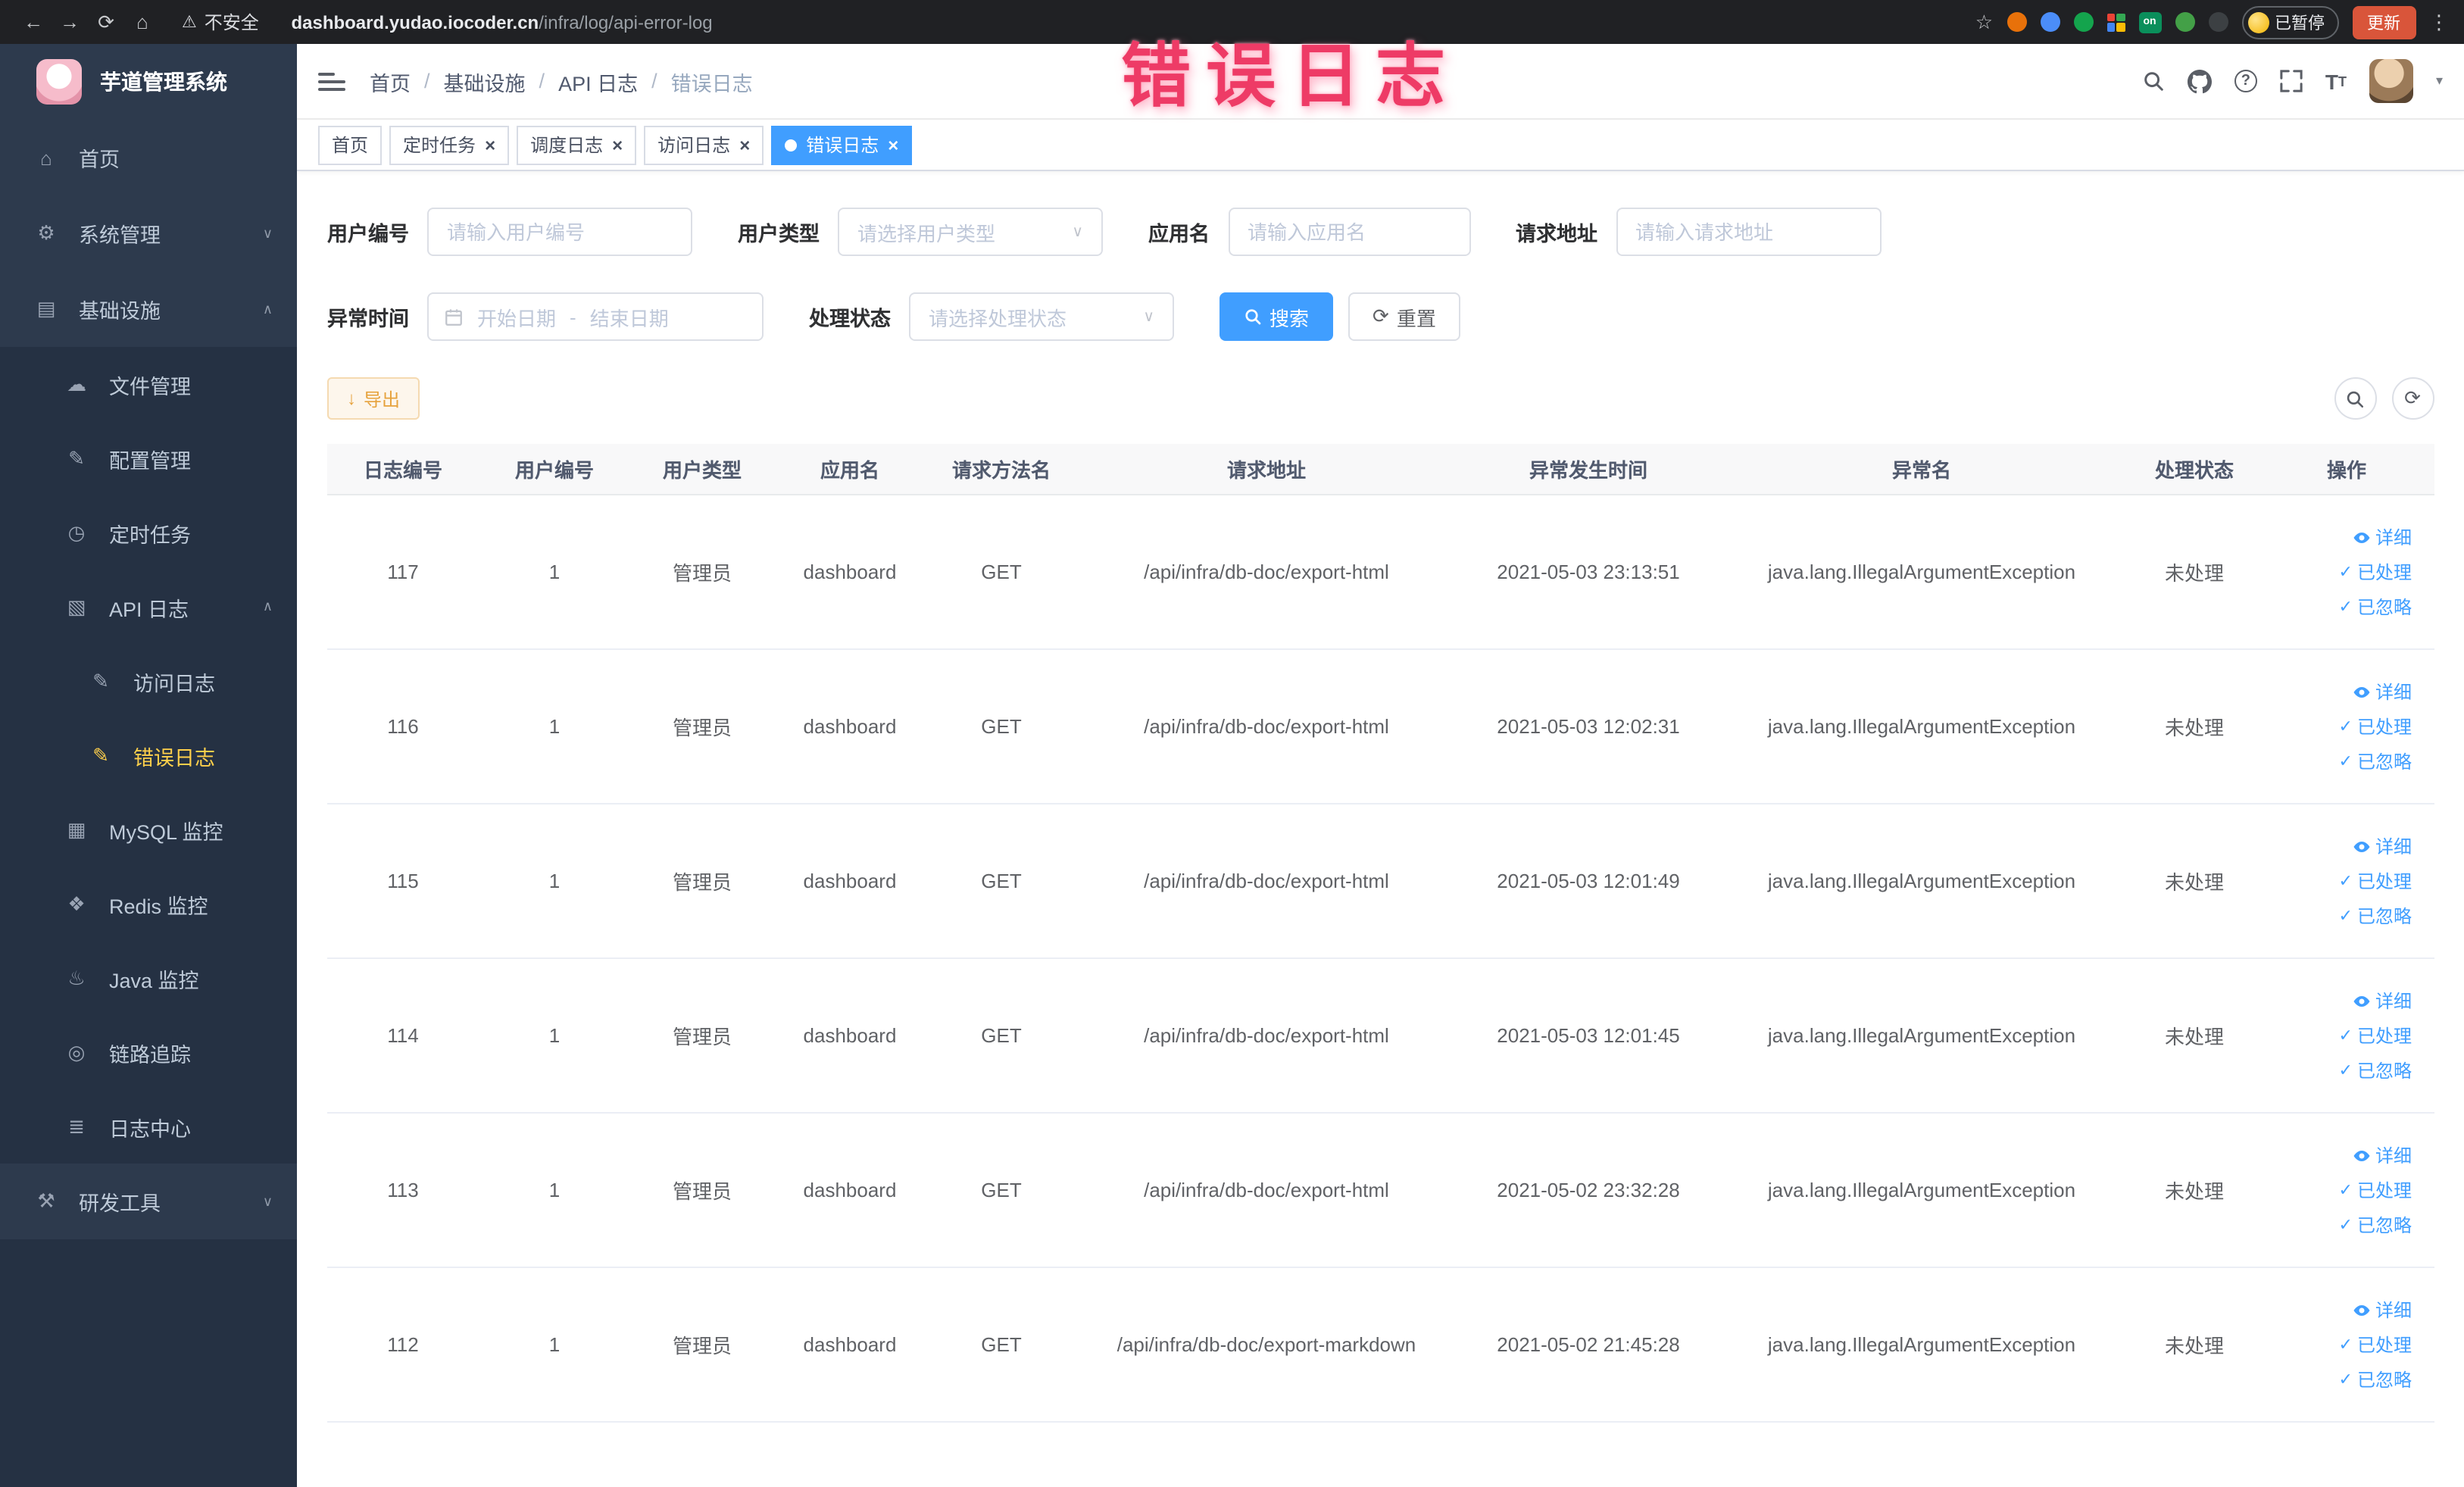  What do you see at coordinates (1277, 316) in the screenshot?
I see `search-button: 搜索` at bounding box center [1277, 316].